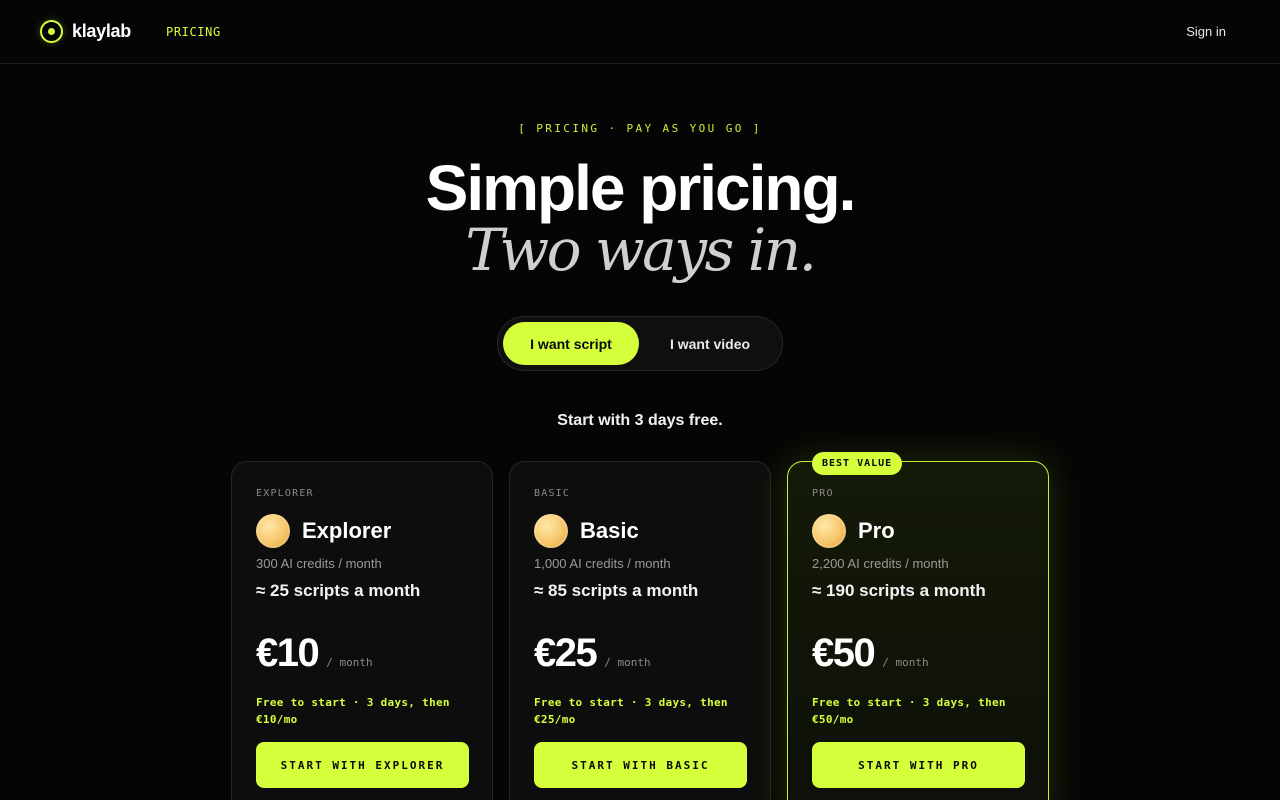 This screenshot has height=800, width=1280. I want to click on plan-credits: 2,200 AI credits / month, so click(880, 563).